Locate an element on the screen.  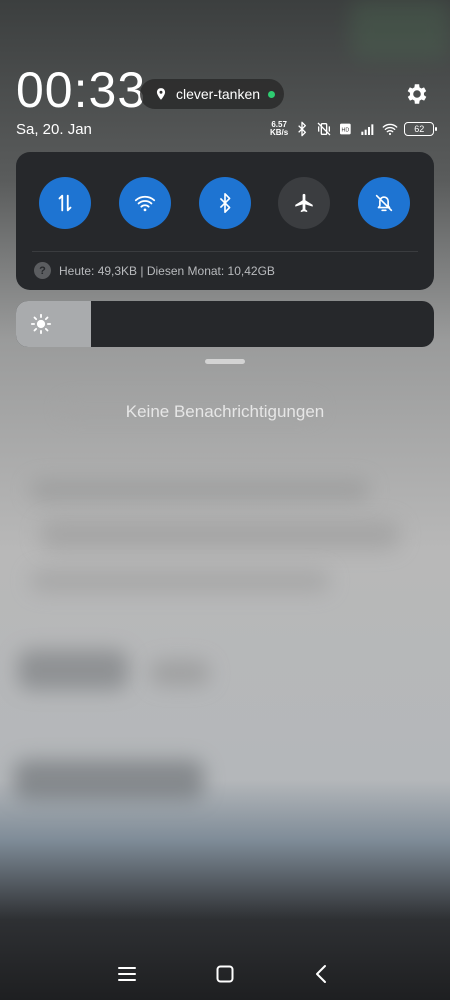
quick-settings-panel: ? Heute: 49,3KB | Diesen Monat: 10,42GB is located at coordinates (225, 221).